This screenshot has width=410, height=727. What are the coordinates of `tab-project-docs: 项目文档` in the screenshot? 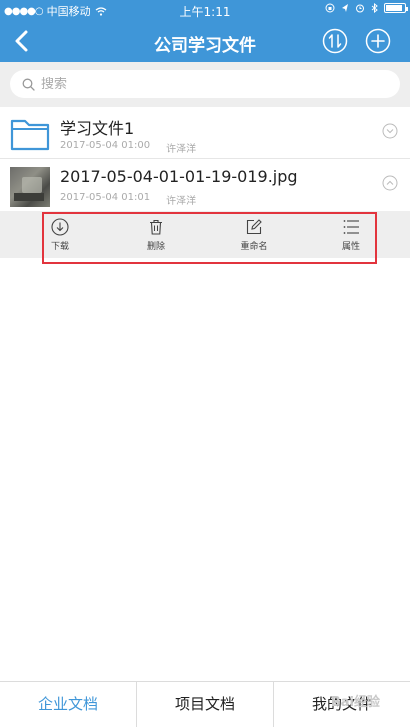 It's located at (205, 704).